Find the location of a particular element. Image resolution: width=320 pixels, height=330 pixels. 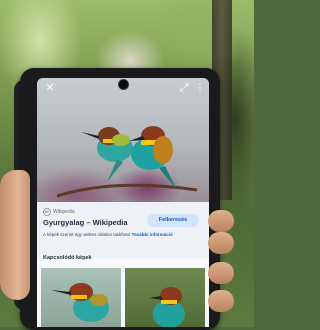

related-images-heading: Kapcsolódó képek is located at coordinates (67, 258).